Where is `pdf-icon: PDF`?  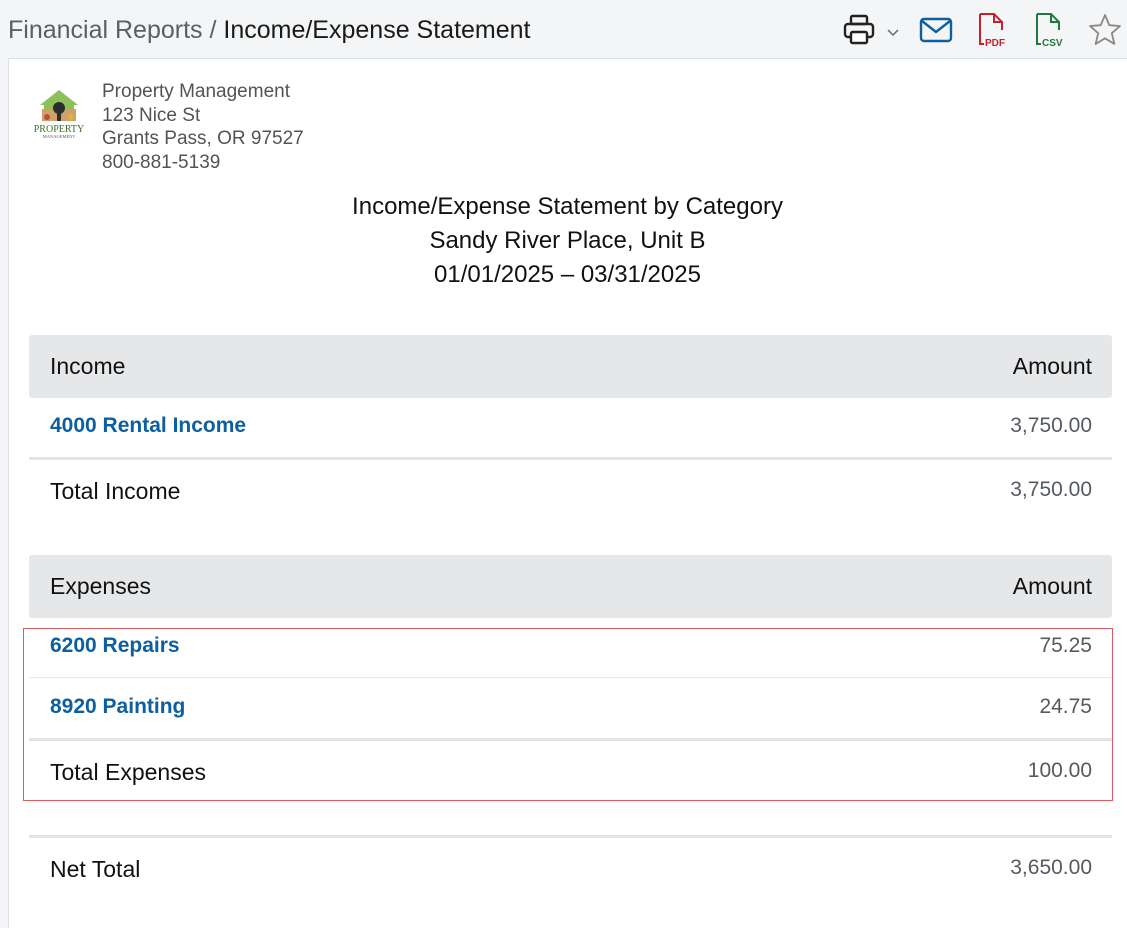
pdf-icon: PDF is located at coordinates (992, 30).